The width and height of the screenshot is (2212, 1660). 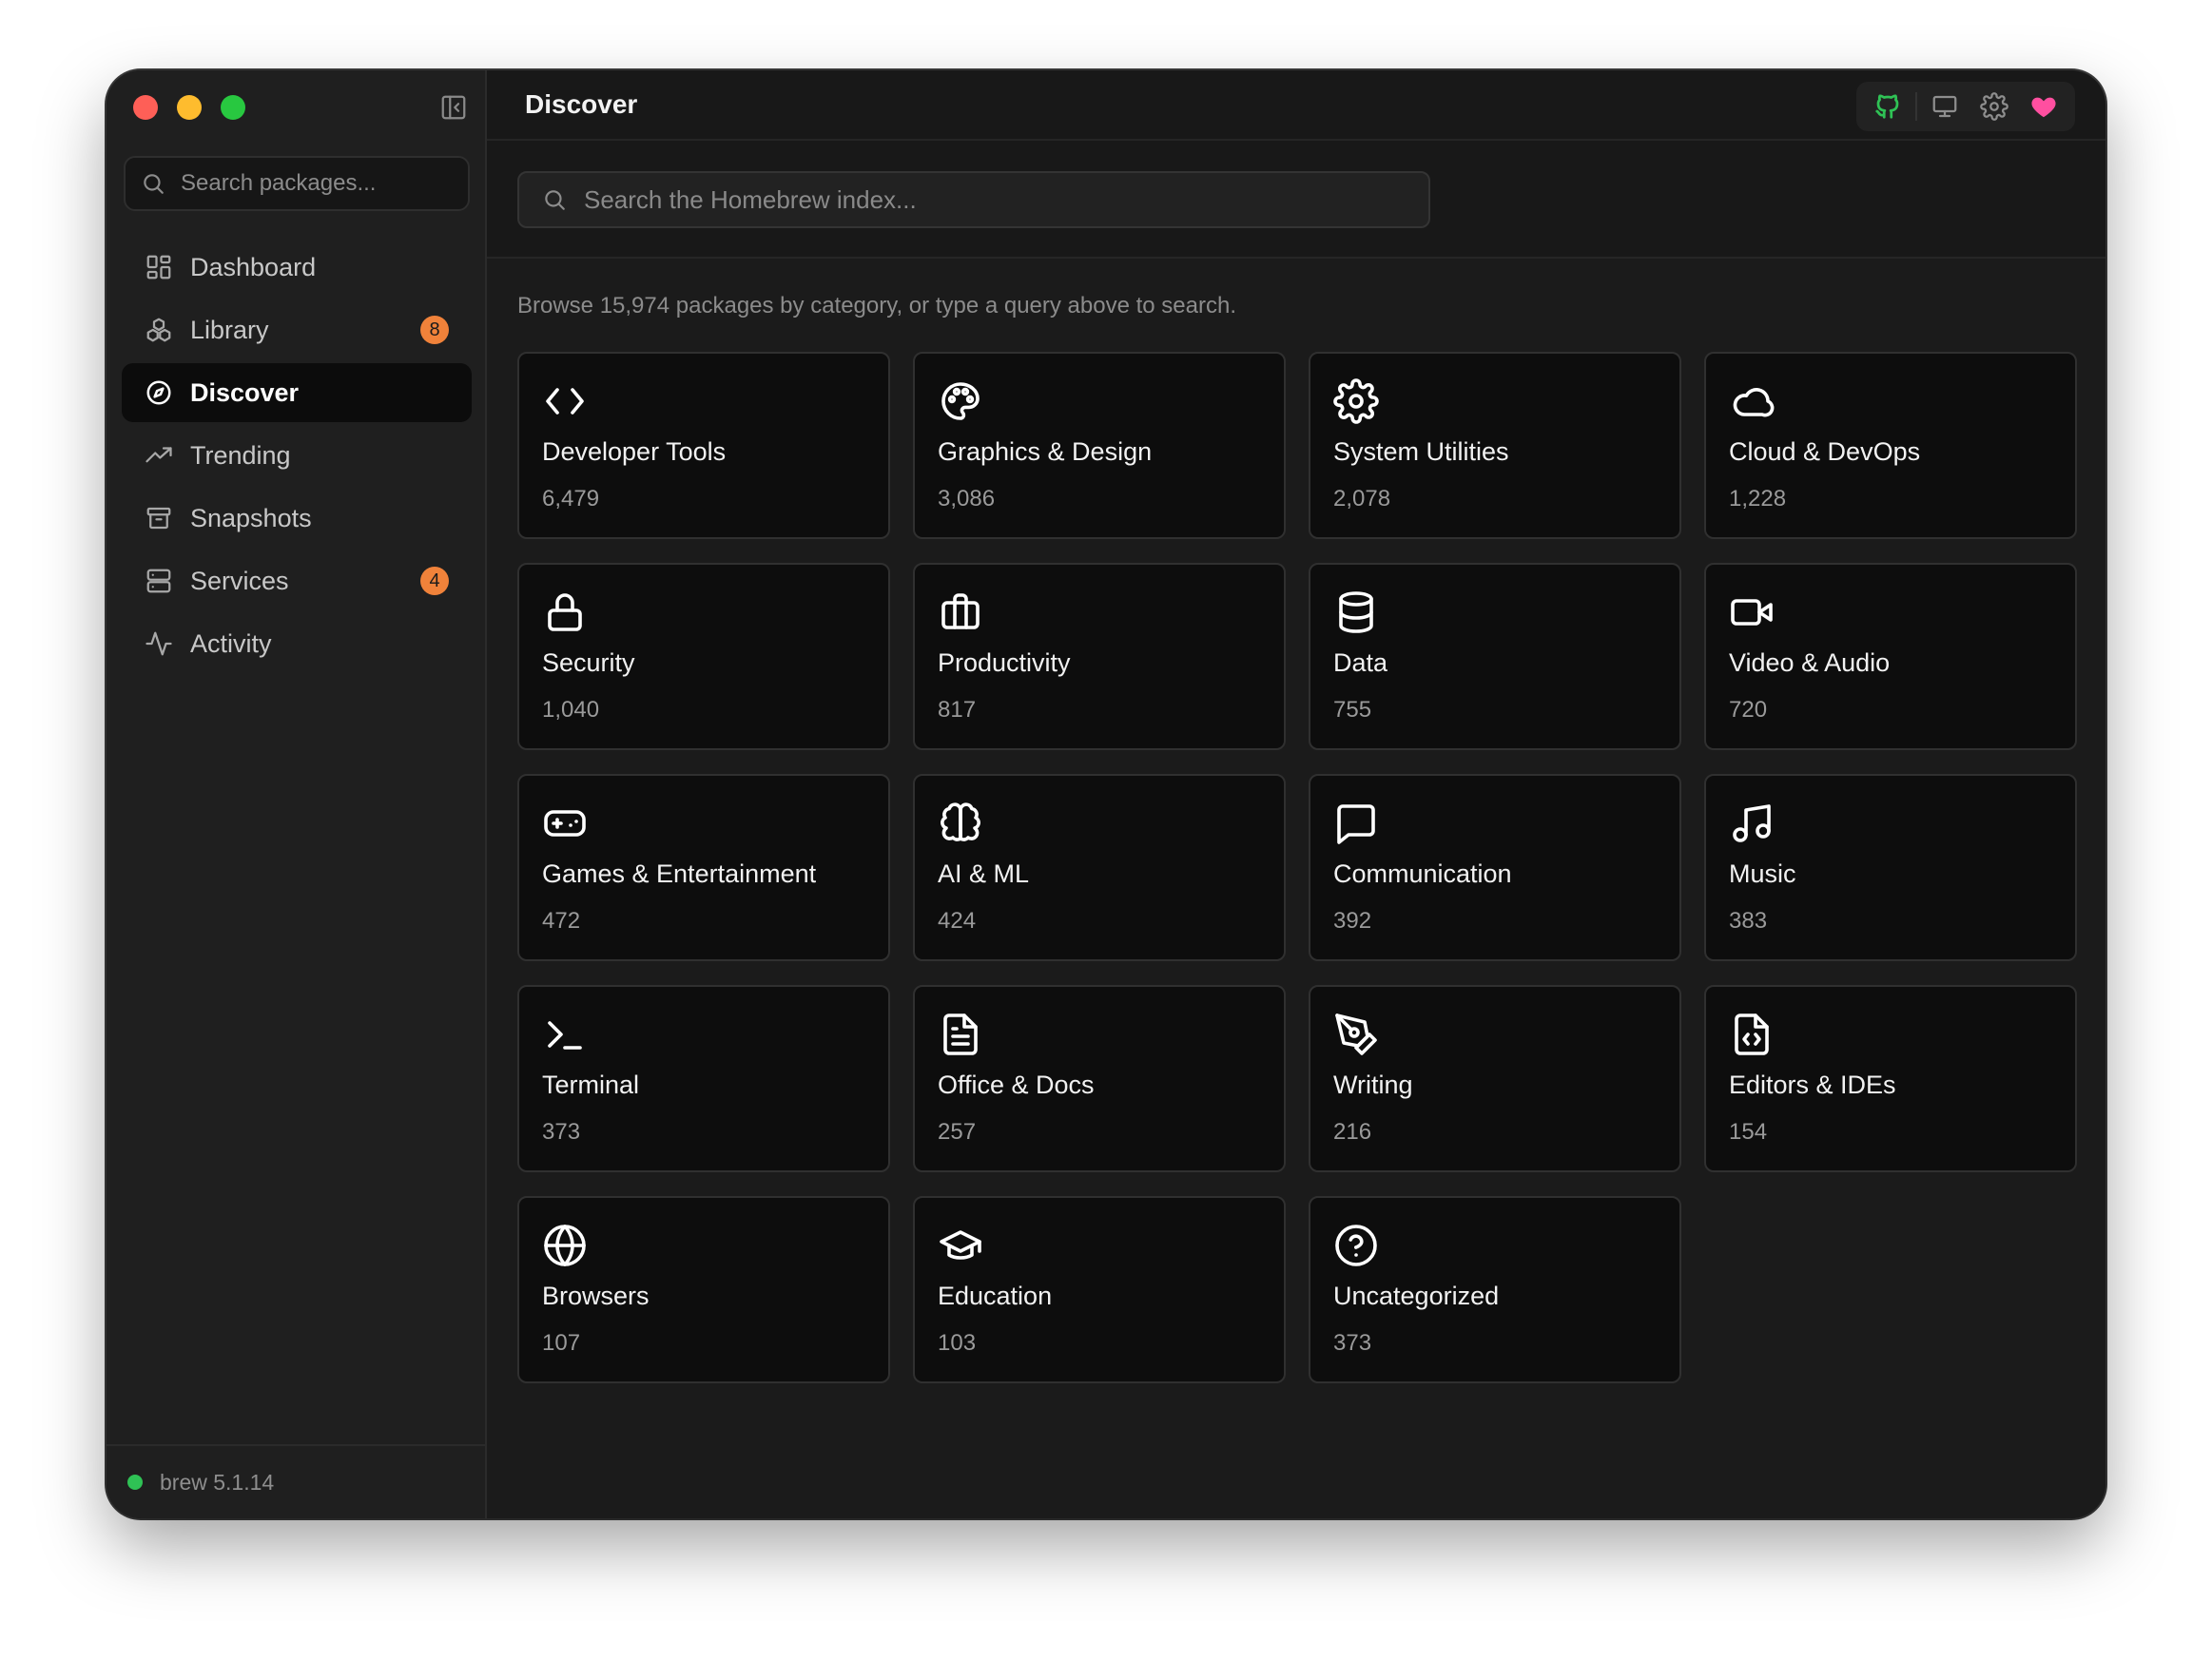 I want to click on minimize-window-button, so click(x=189, y=107).